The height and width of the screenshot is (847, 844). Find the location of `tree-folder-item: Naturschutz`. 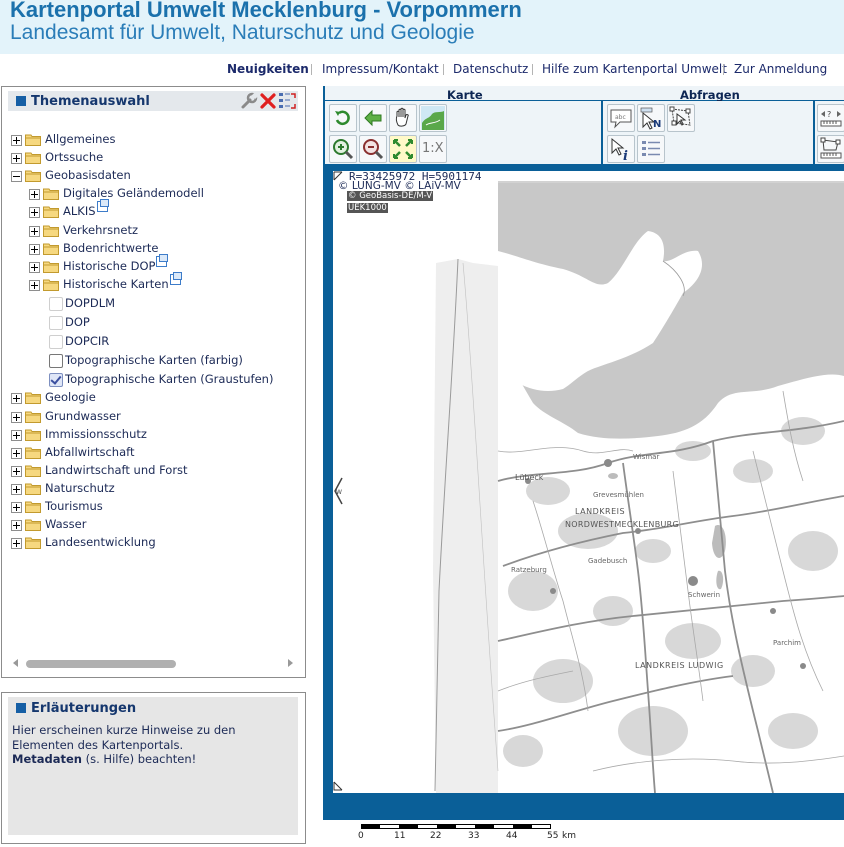

tree-folder-item: Naturschutz is located at coordinates (152, 489).